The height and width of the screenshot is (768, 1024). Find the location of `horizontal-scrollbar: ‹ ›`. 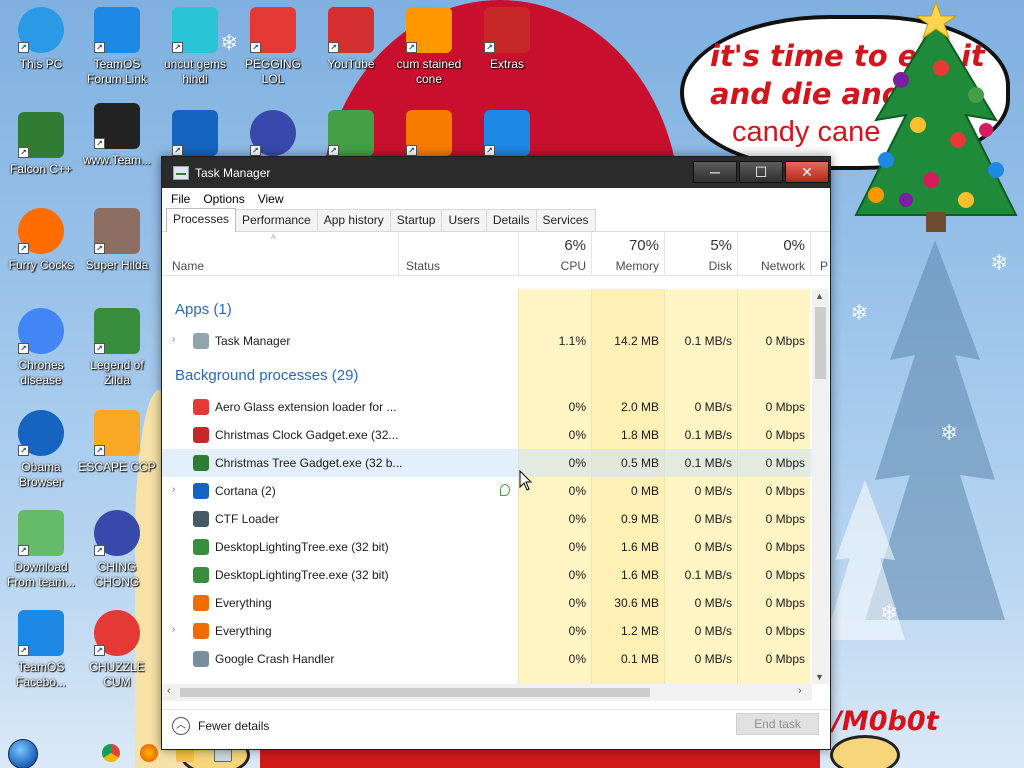

horizontal-scrollbar: ‹ › is located at coordinates (487, 692).